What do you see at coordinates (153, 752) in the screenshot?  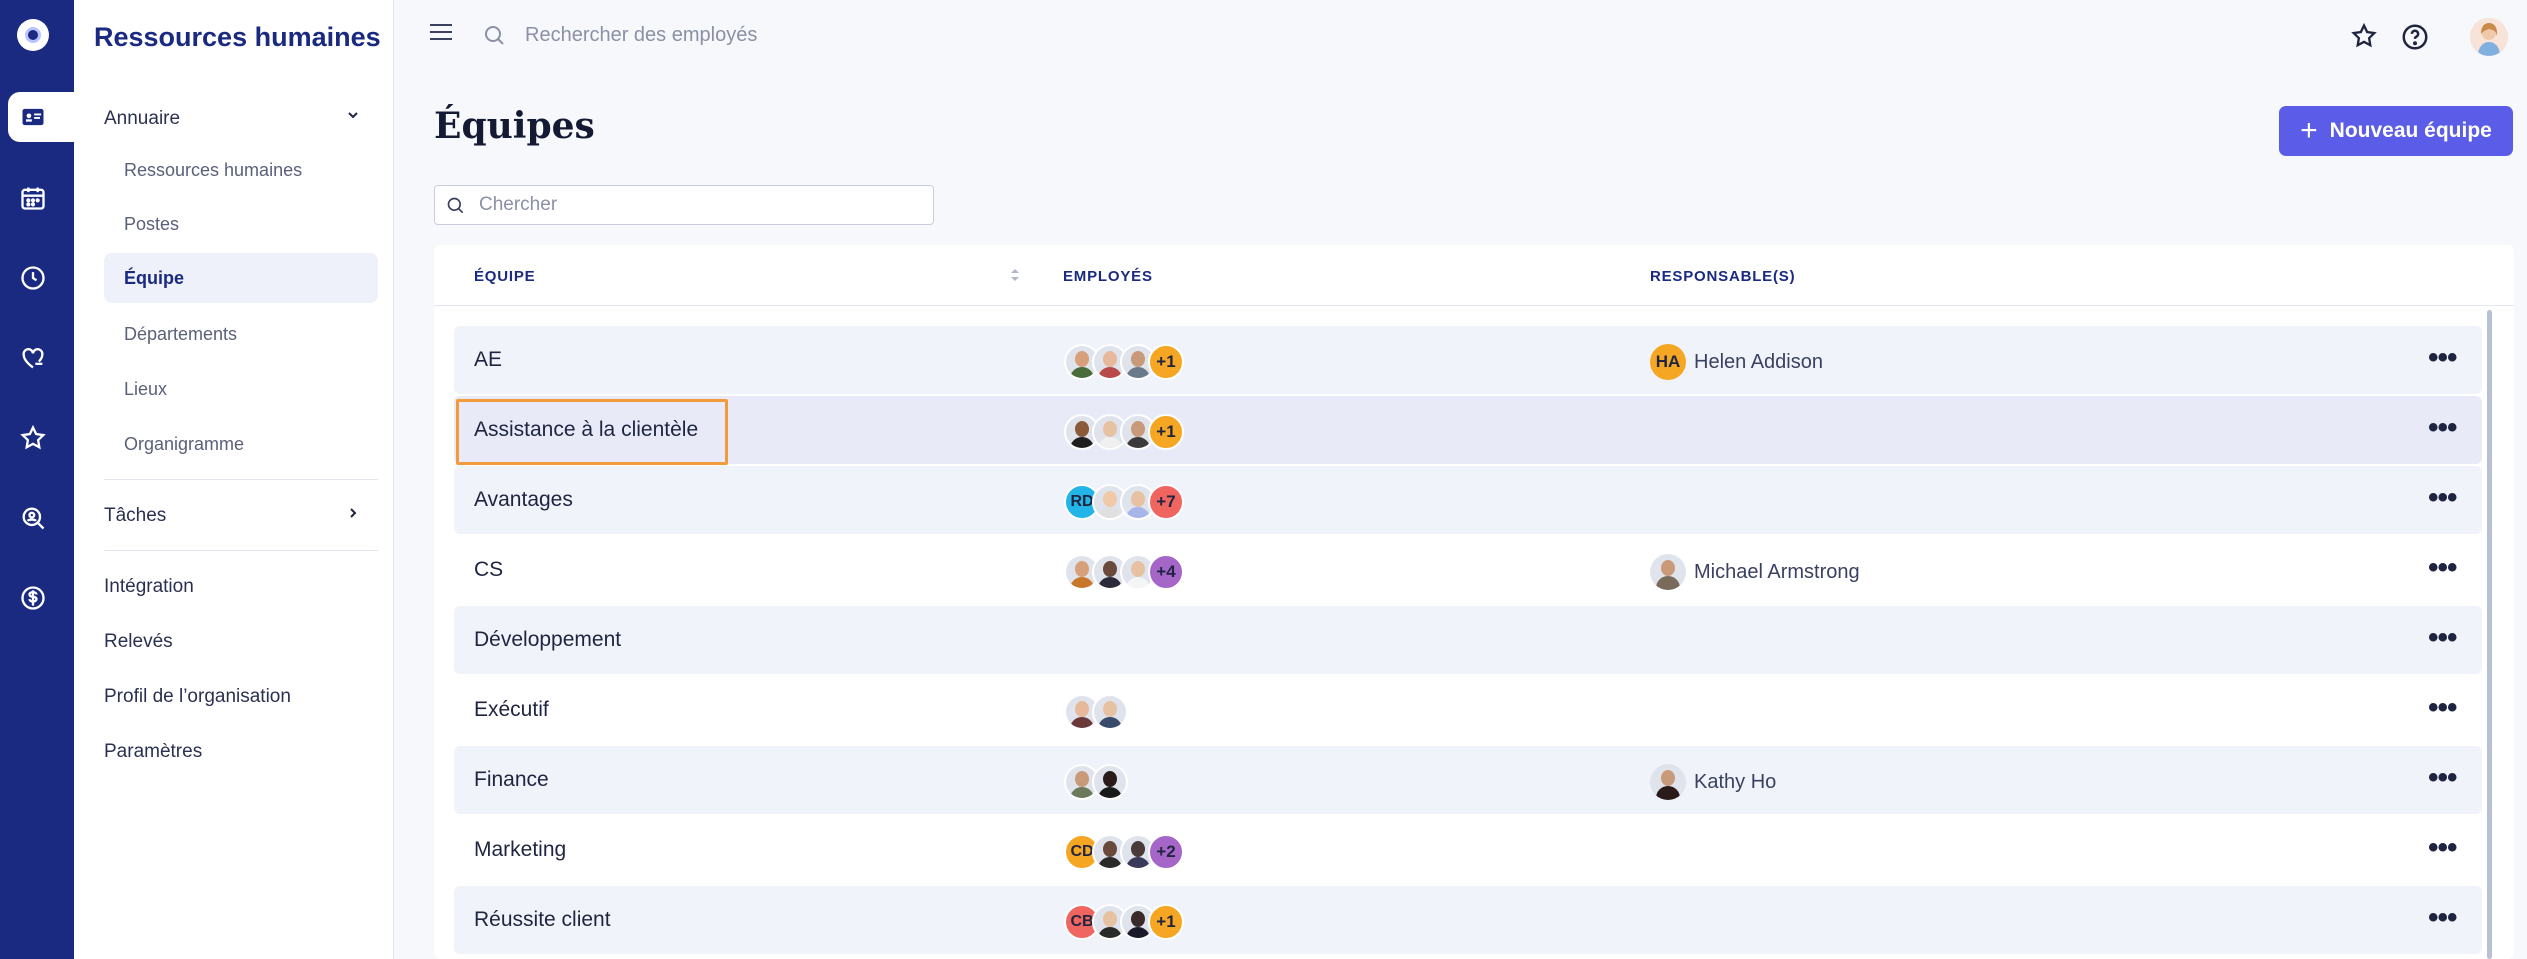 I see `sidebar-item-settings: Paramètres` at bounding box center [153, 752].